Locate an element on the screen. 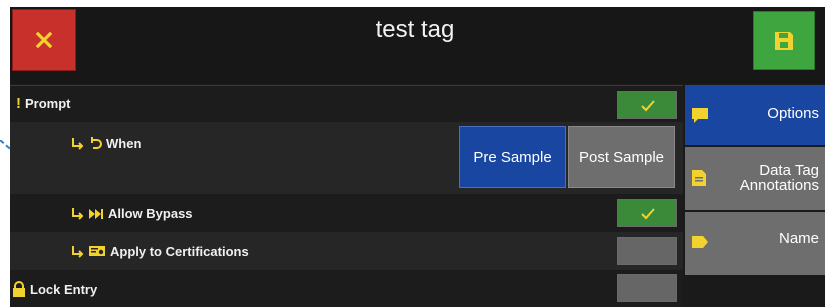 This screenshot has height=307, width=825. document-icon is located at coordinates (699, 178).